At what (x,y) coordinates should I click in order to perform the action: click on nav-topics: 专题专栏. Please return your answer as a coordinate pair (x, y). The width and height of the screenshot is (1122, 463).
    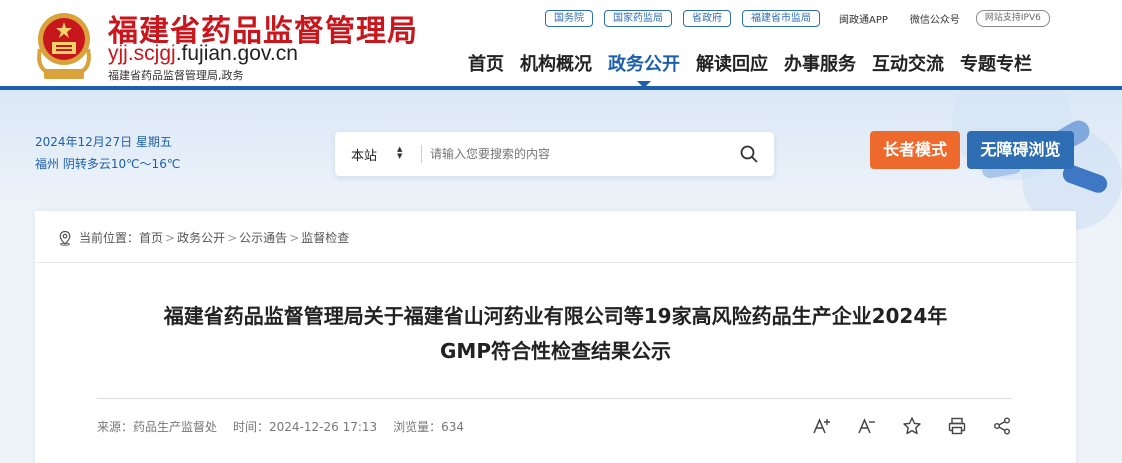
    Looking at the image, I should click on (996, 63).